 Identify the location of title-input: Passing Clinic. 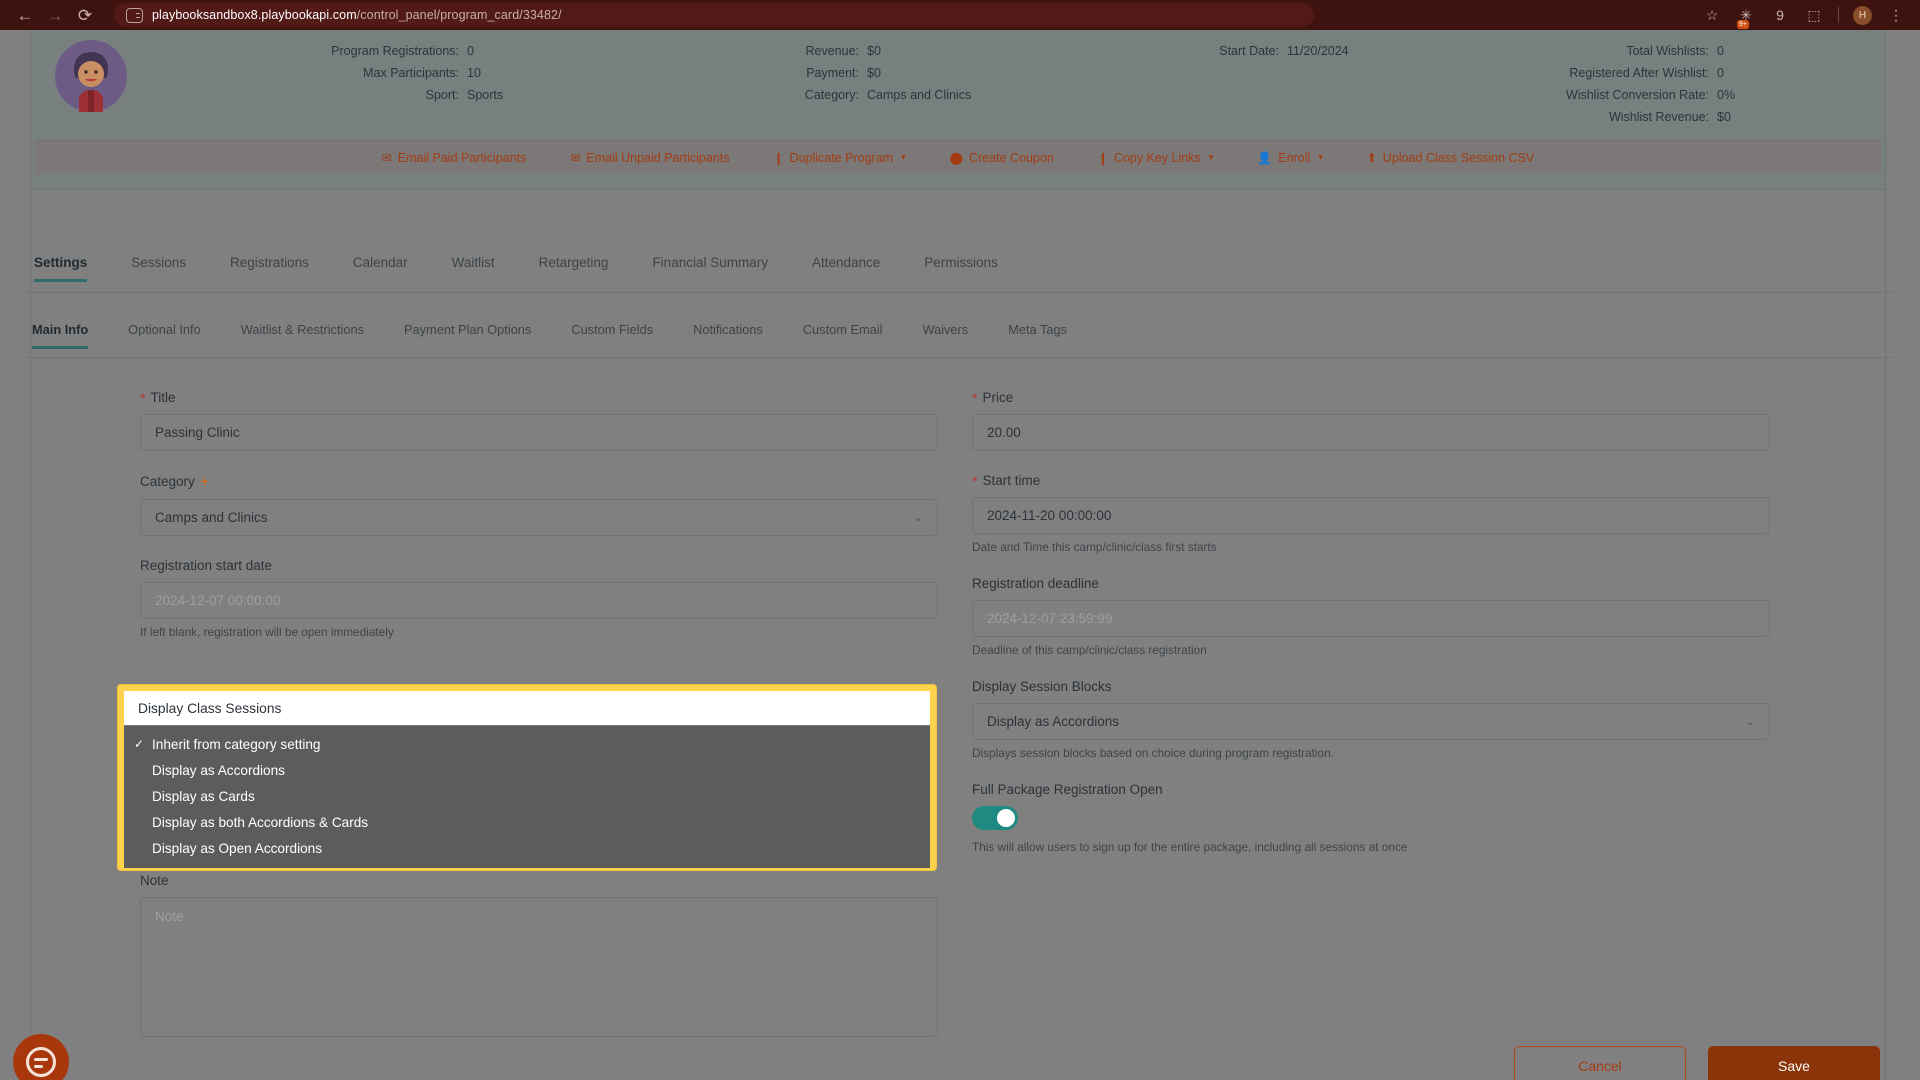
(539, 432).